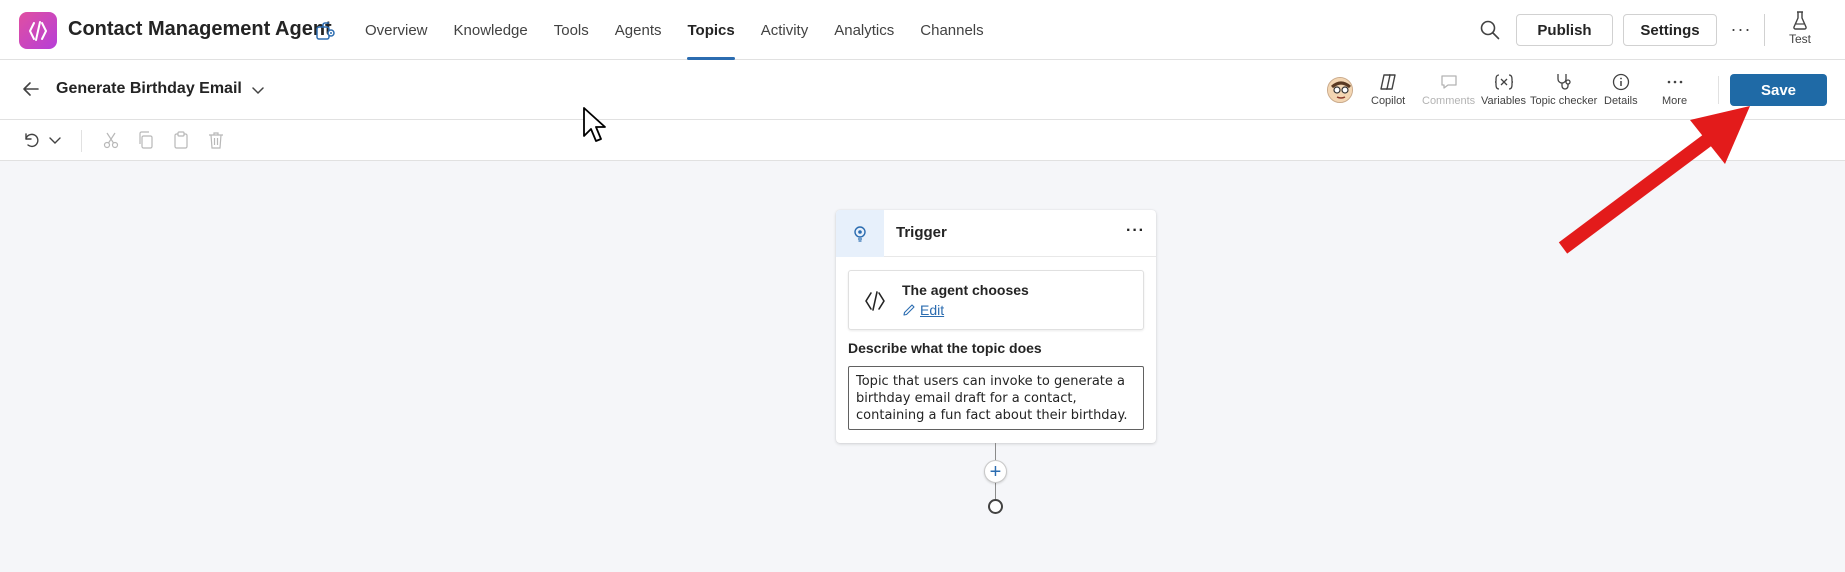  Describe the element at coordinates (1388, 82) in the screenshot. I see `copilot-icon` at that location.